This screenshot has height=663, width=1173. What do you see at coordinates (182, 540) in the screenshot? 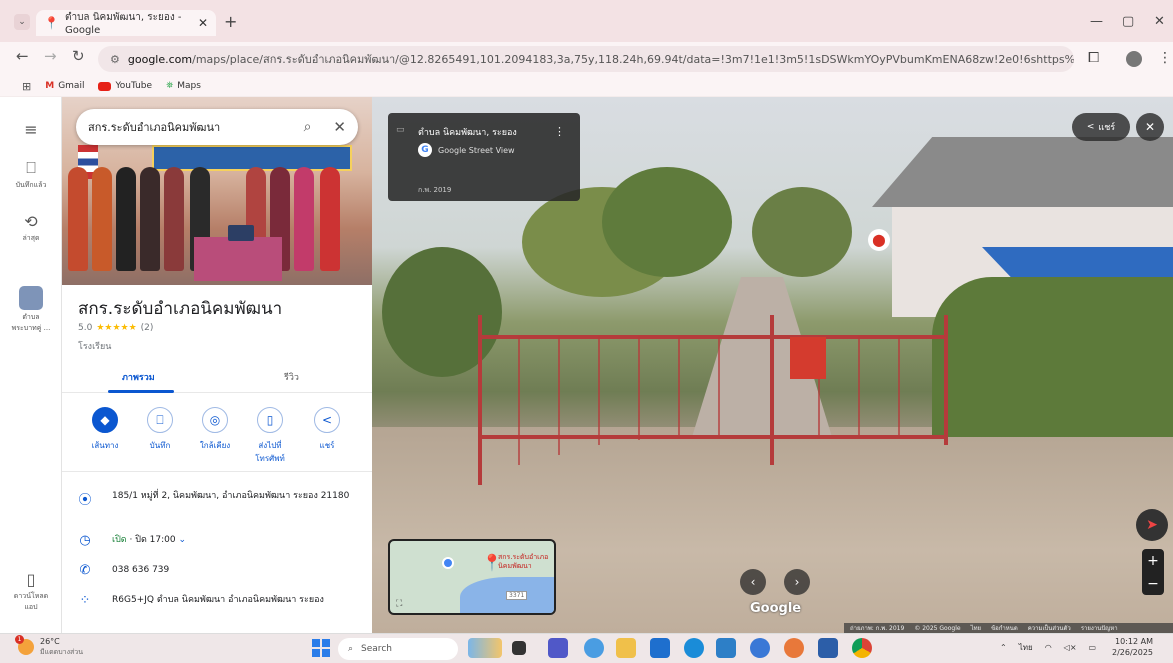
I see `chevron-down-icon: ⌄` at bounding box center [182, 540].